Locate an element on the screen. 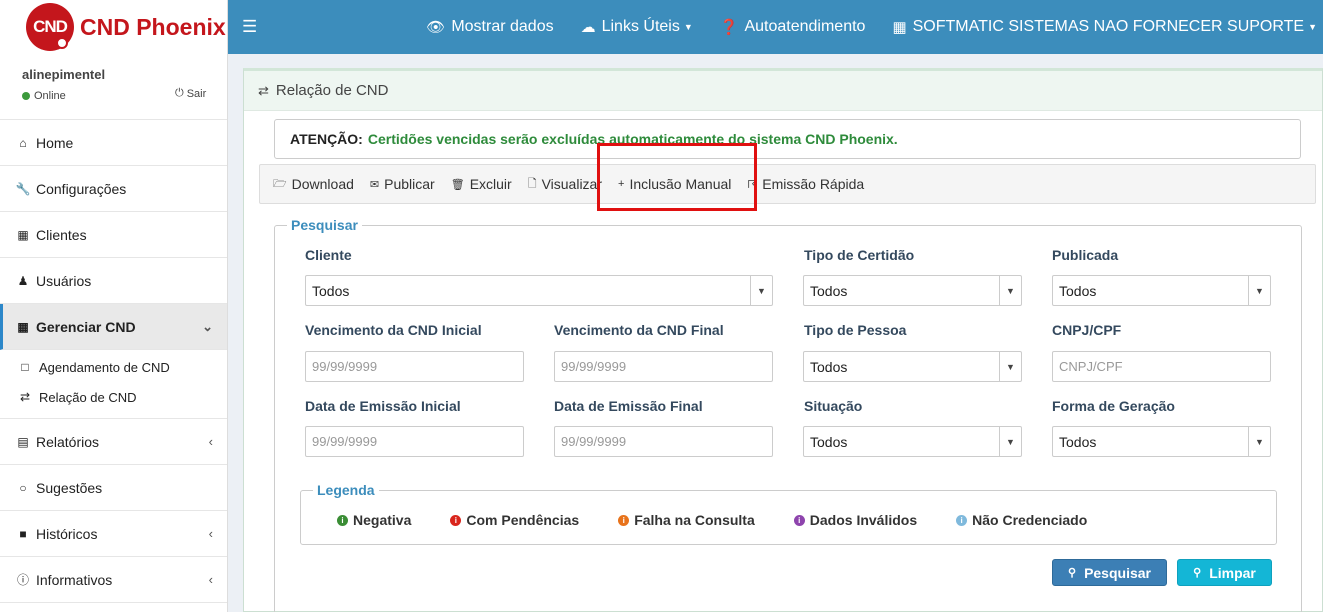 The height and width of the screenshot is (612, 1323). sidebar-item-agendamento: □ Agendamento de CND is located at coordinates (113, 367).